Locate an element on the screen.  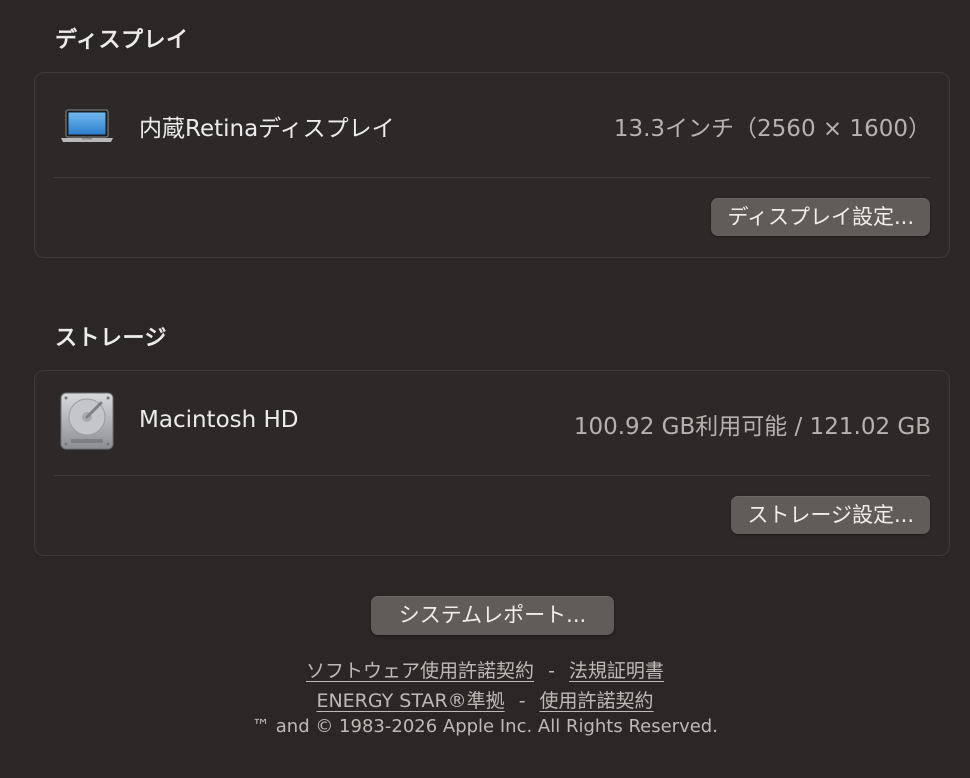
display-divider is located at coordinates (492, 177).